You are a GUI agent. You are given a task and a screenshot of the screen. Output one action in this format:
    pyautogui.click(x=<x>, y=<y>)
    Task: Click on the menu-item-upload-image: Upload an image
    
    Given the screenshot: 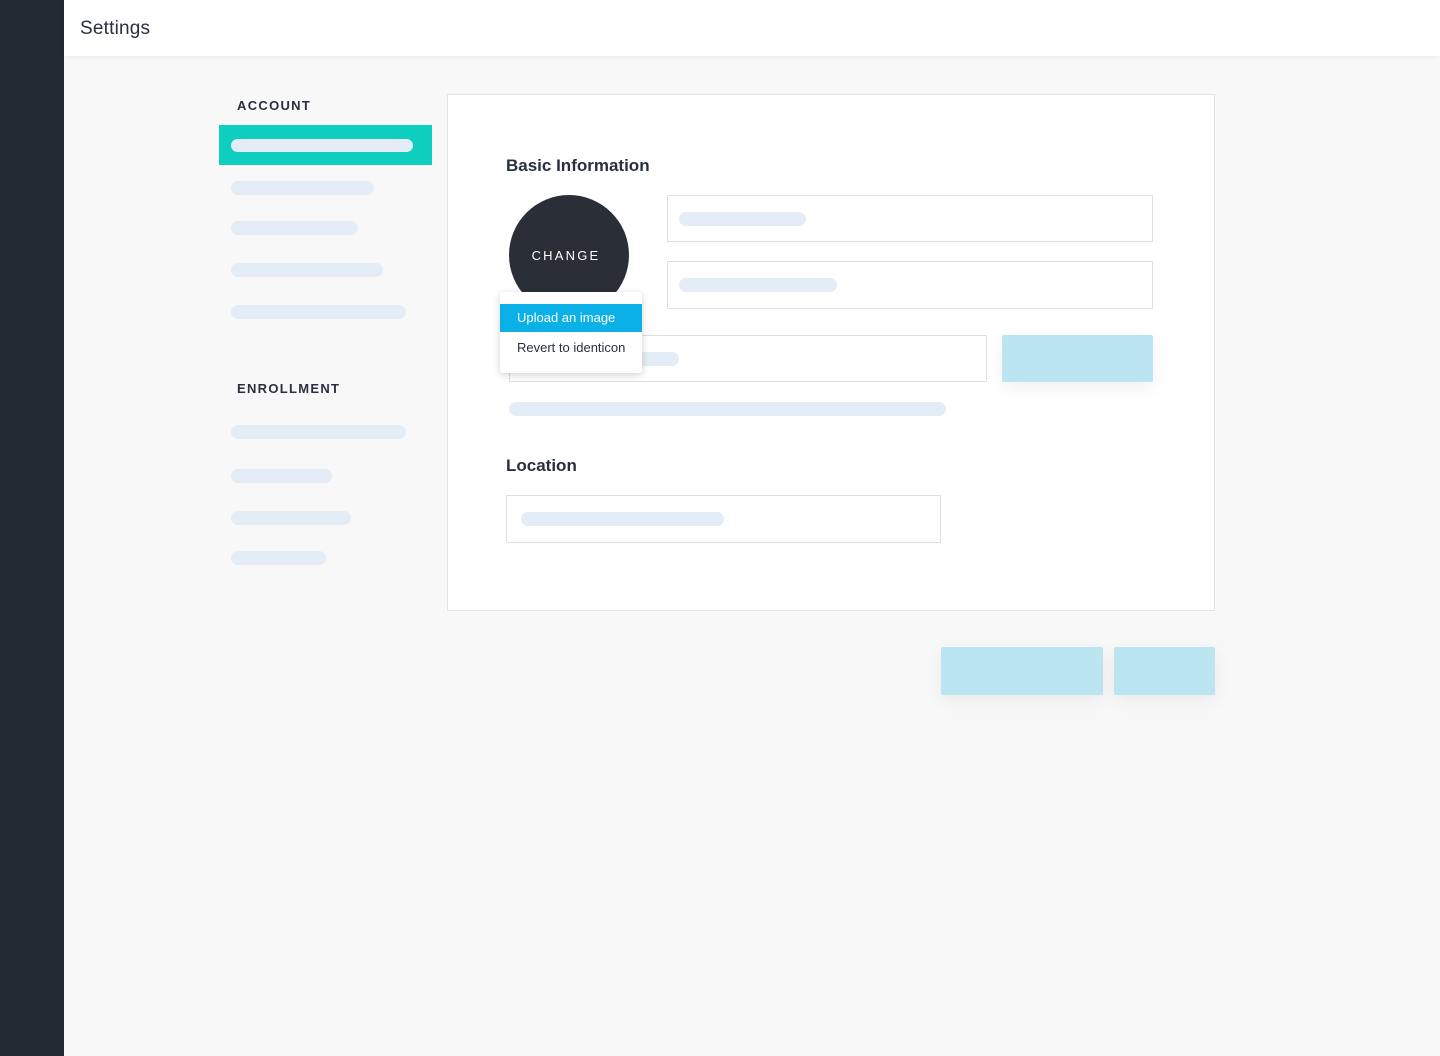 What is the action you would take?
    pyautogui.click(x=571, y=318)
    